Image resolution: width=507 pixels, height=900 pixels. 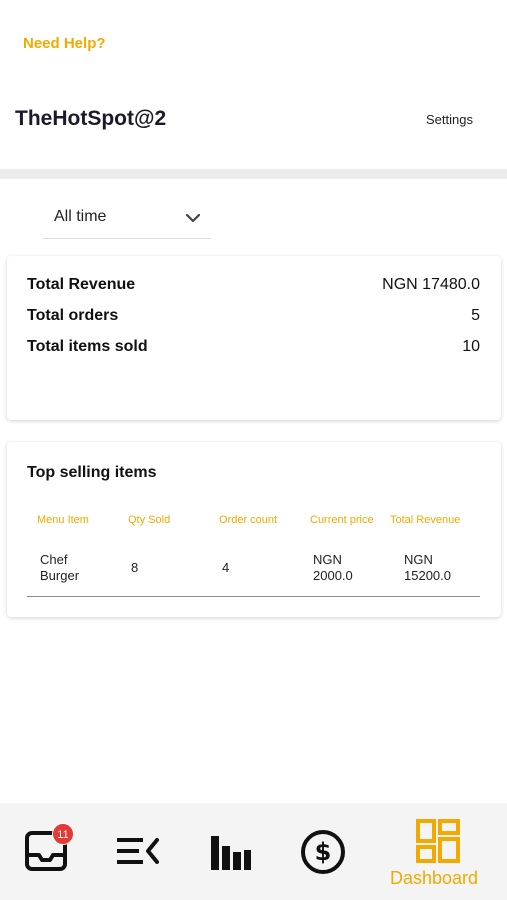 I want to click on header-divider, so click(x=253, y=174).